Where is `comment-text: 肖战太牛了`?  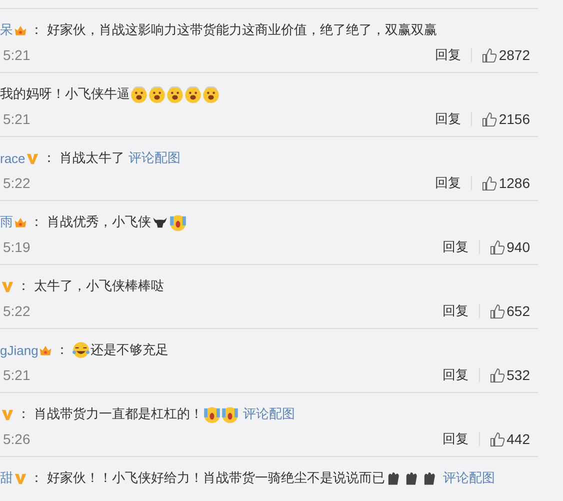 comment-text: 肖战太牛了 is located at coordinates (91, 158).